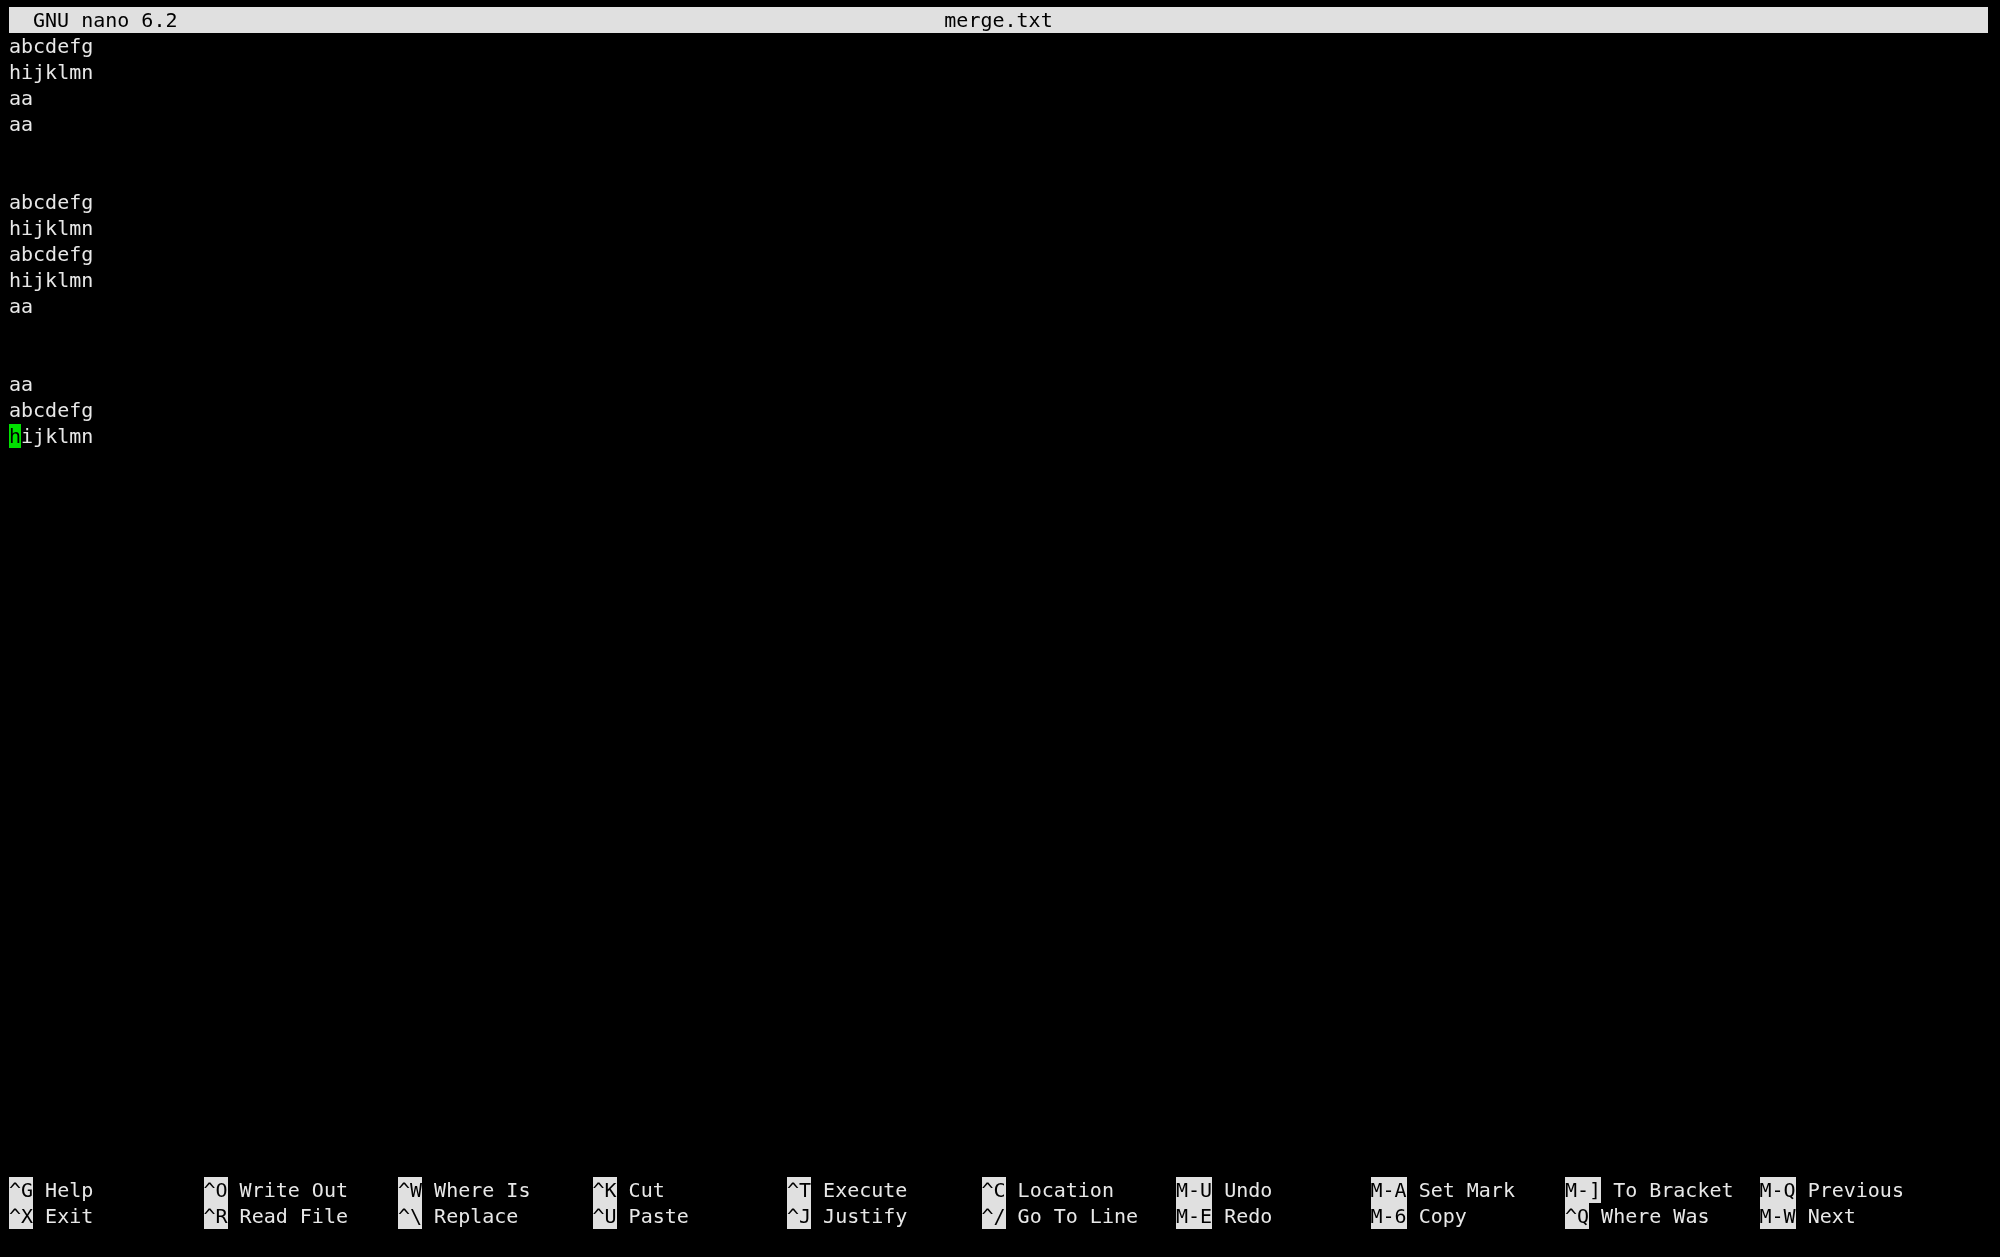 This screenshot has width=2000, height=1257. I want to click on shortcut-key: ^J, so click(799, 1216).